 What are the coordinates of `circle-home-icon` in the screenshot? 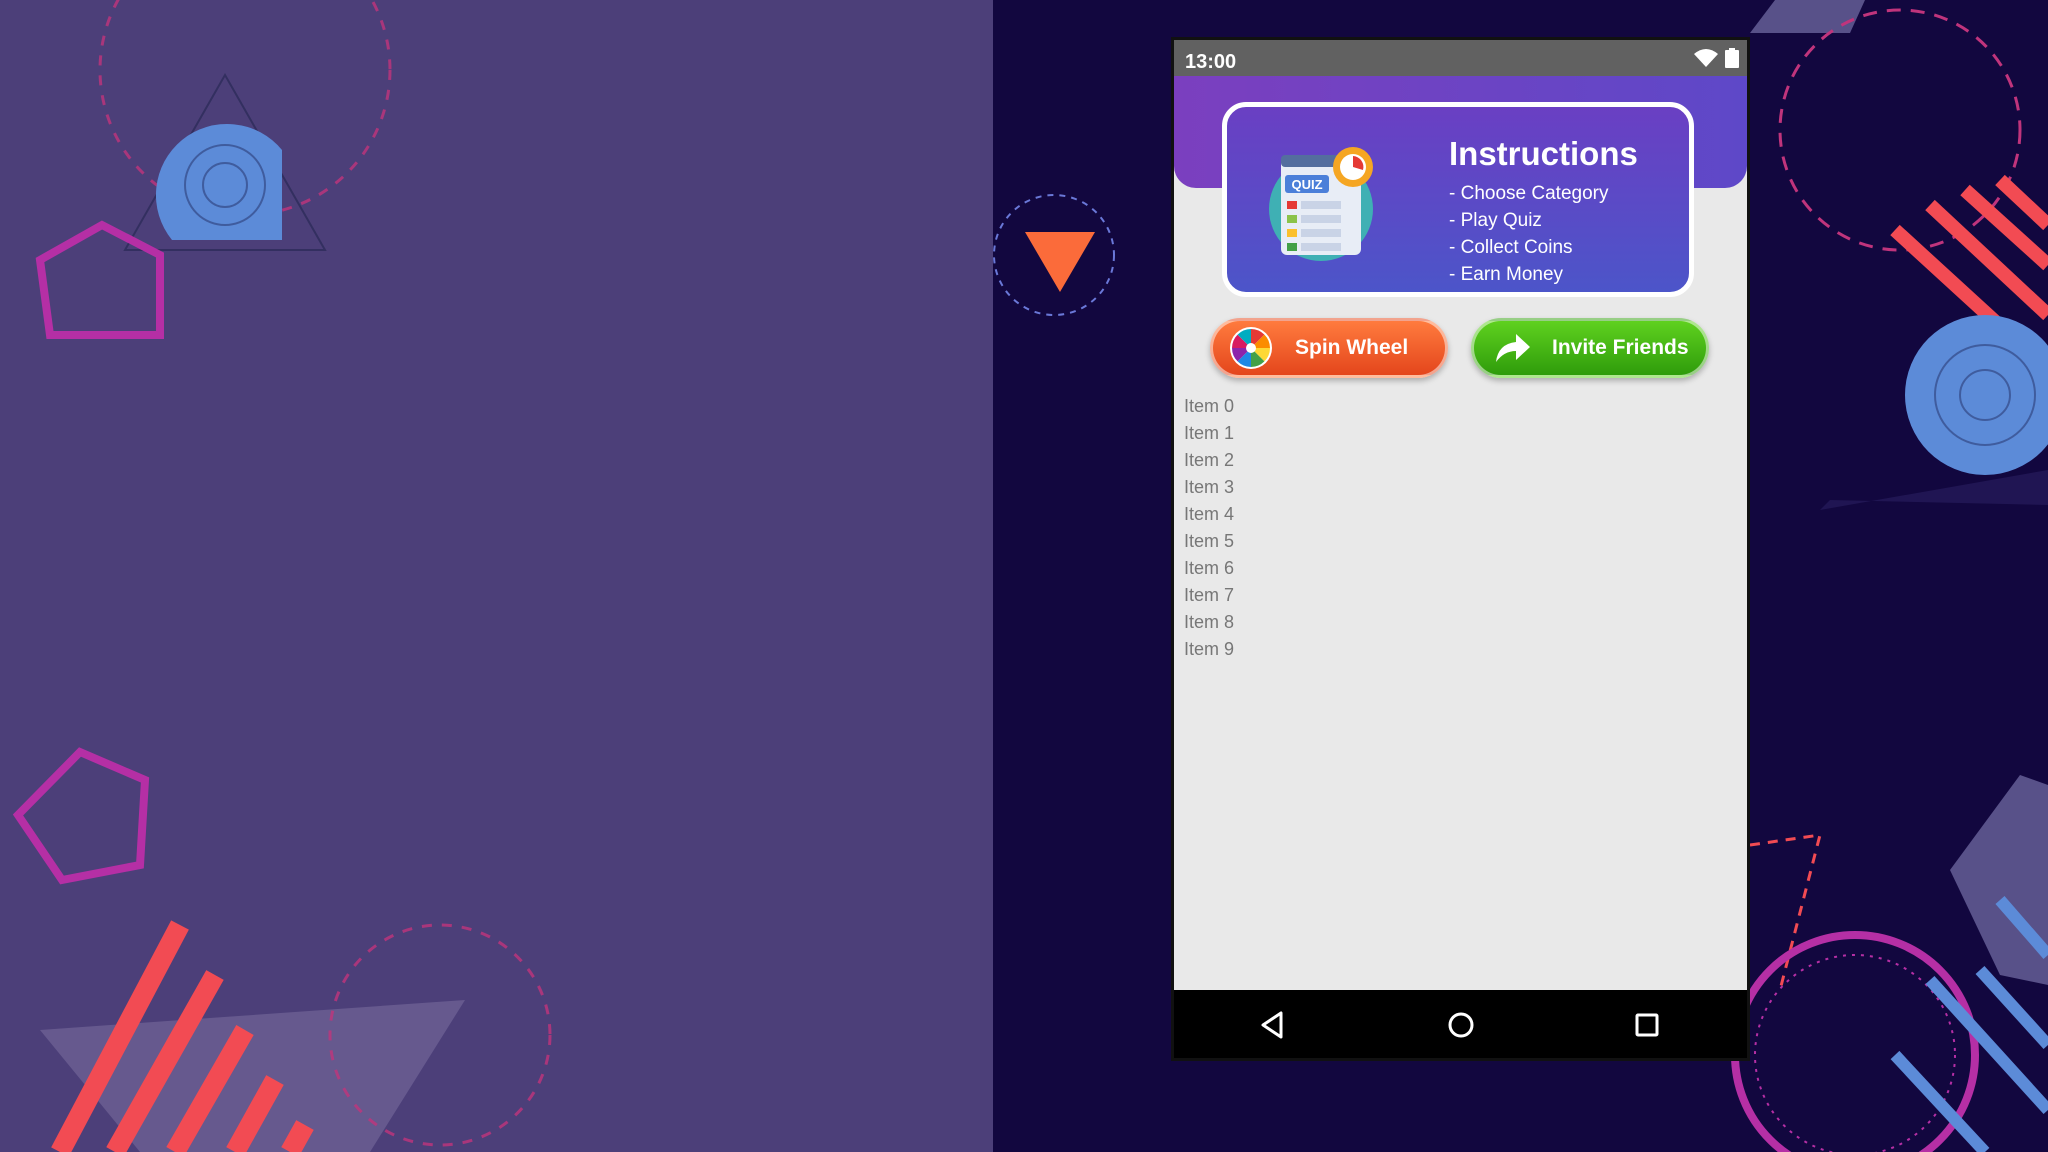 It's located at (1461, 1025).